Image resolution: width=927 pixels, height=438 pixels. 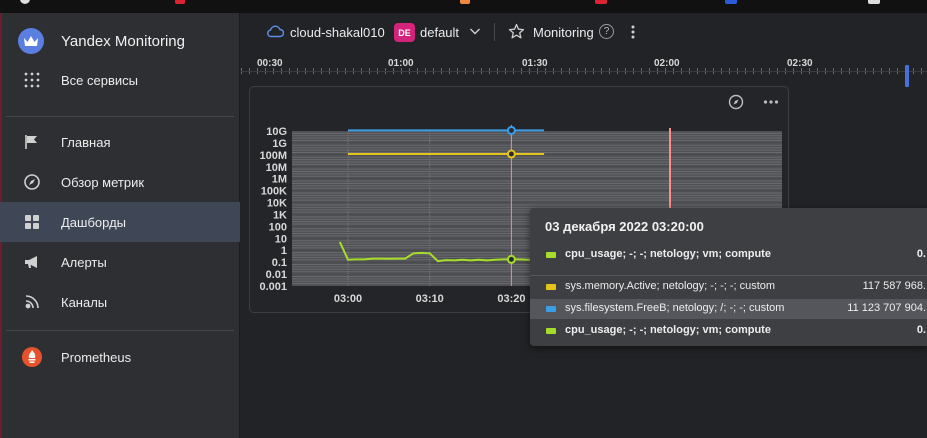 What do you see at coordinates (430, 299) in the screenshot?
I see `x-tick-label: 03:10` at bounding box center [430, 299].